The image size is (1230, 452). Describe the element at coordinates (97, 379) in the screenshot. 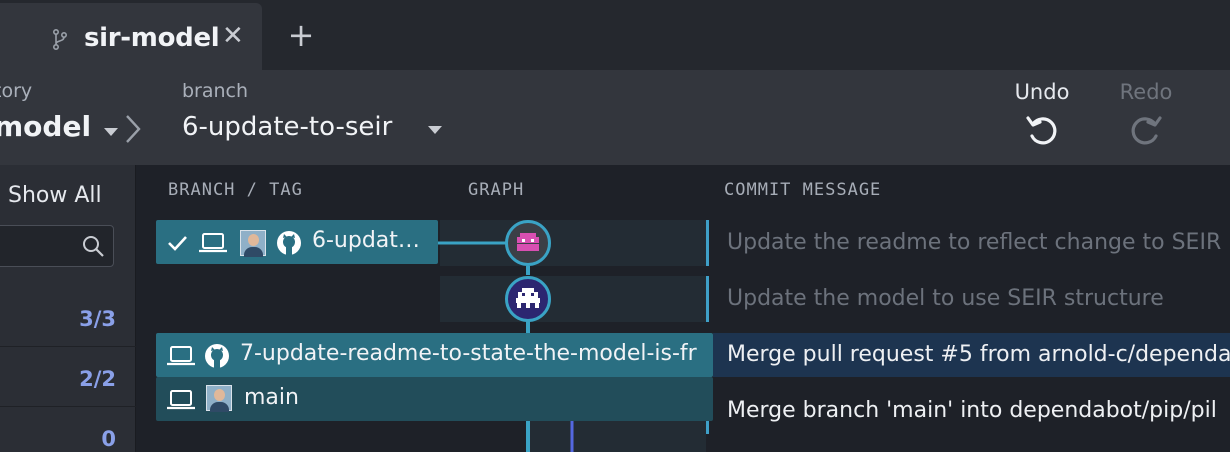

I see `count-badge: 2/2` at that location.